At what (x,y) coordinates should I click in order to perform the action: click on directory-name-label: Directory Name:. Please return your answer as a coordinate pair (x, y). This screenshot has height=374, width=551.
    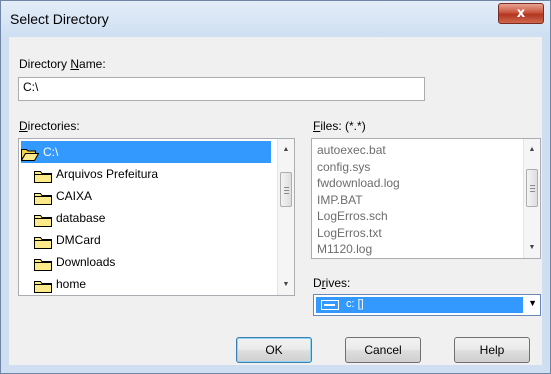
    Looking at the image, I should click on (62, 64).